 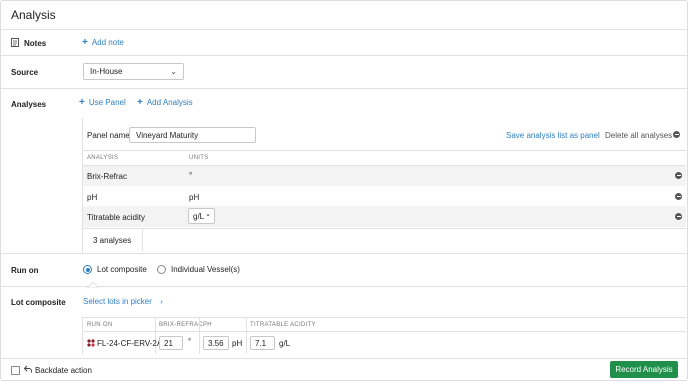 I want to click on radio-selected-icon, so click(x=87, y=270).